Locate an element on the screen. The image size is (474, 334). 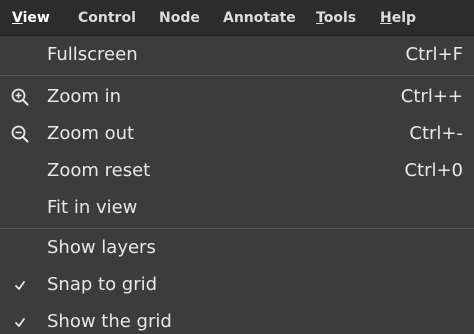
menubar-view: View is located at coordinates (31, 18).